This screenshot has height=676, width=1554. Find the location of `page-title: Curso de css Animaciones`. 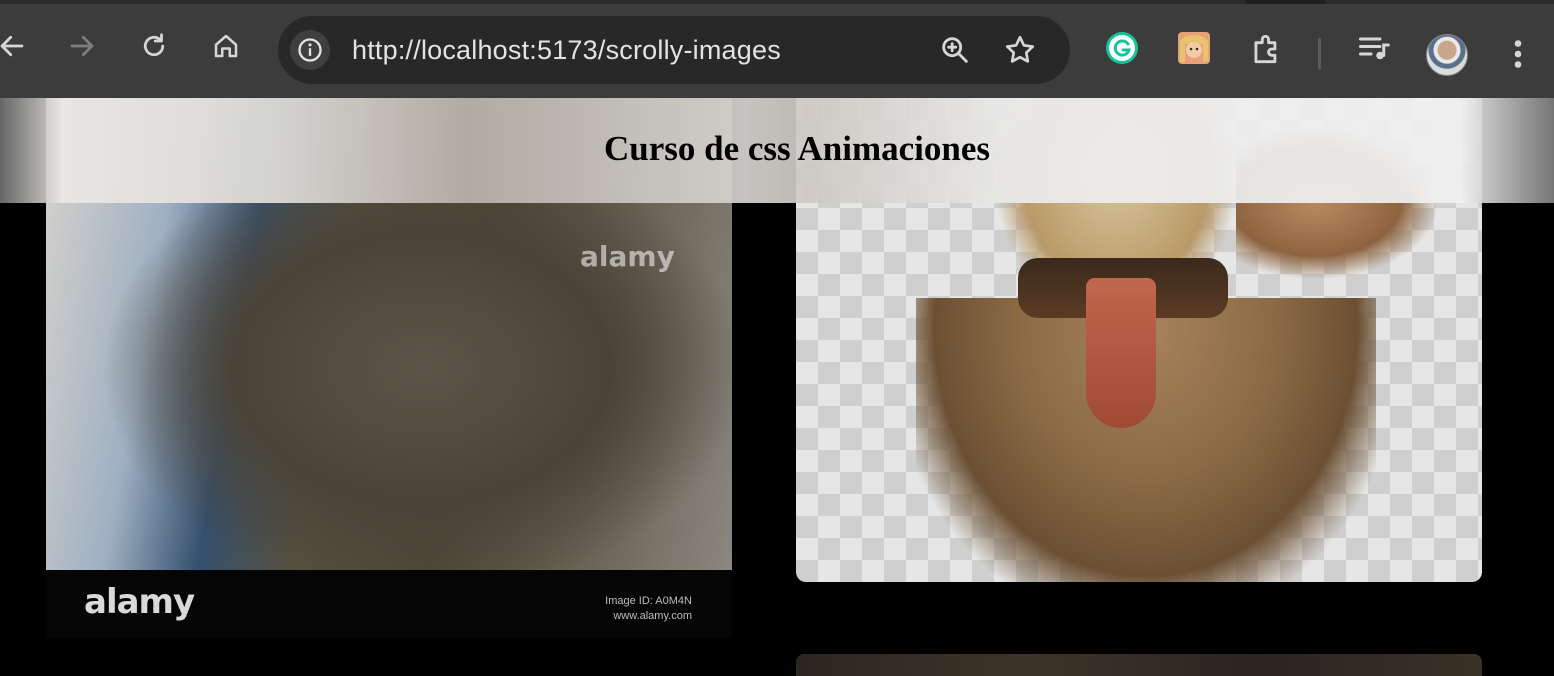

page-title: Curso de css Animaciones is located at coordinates (797, 148).